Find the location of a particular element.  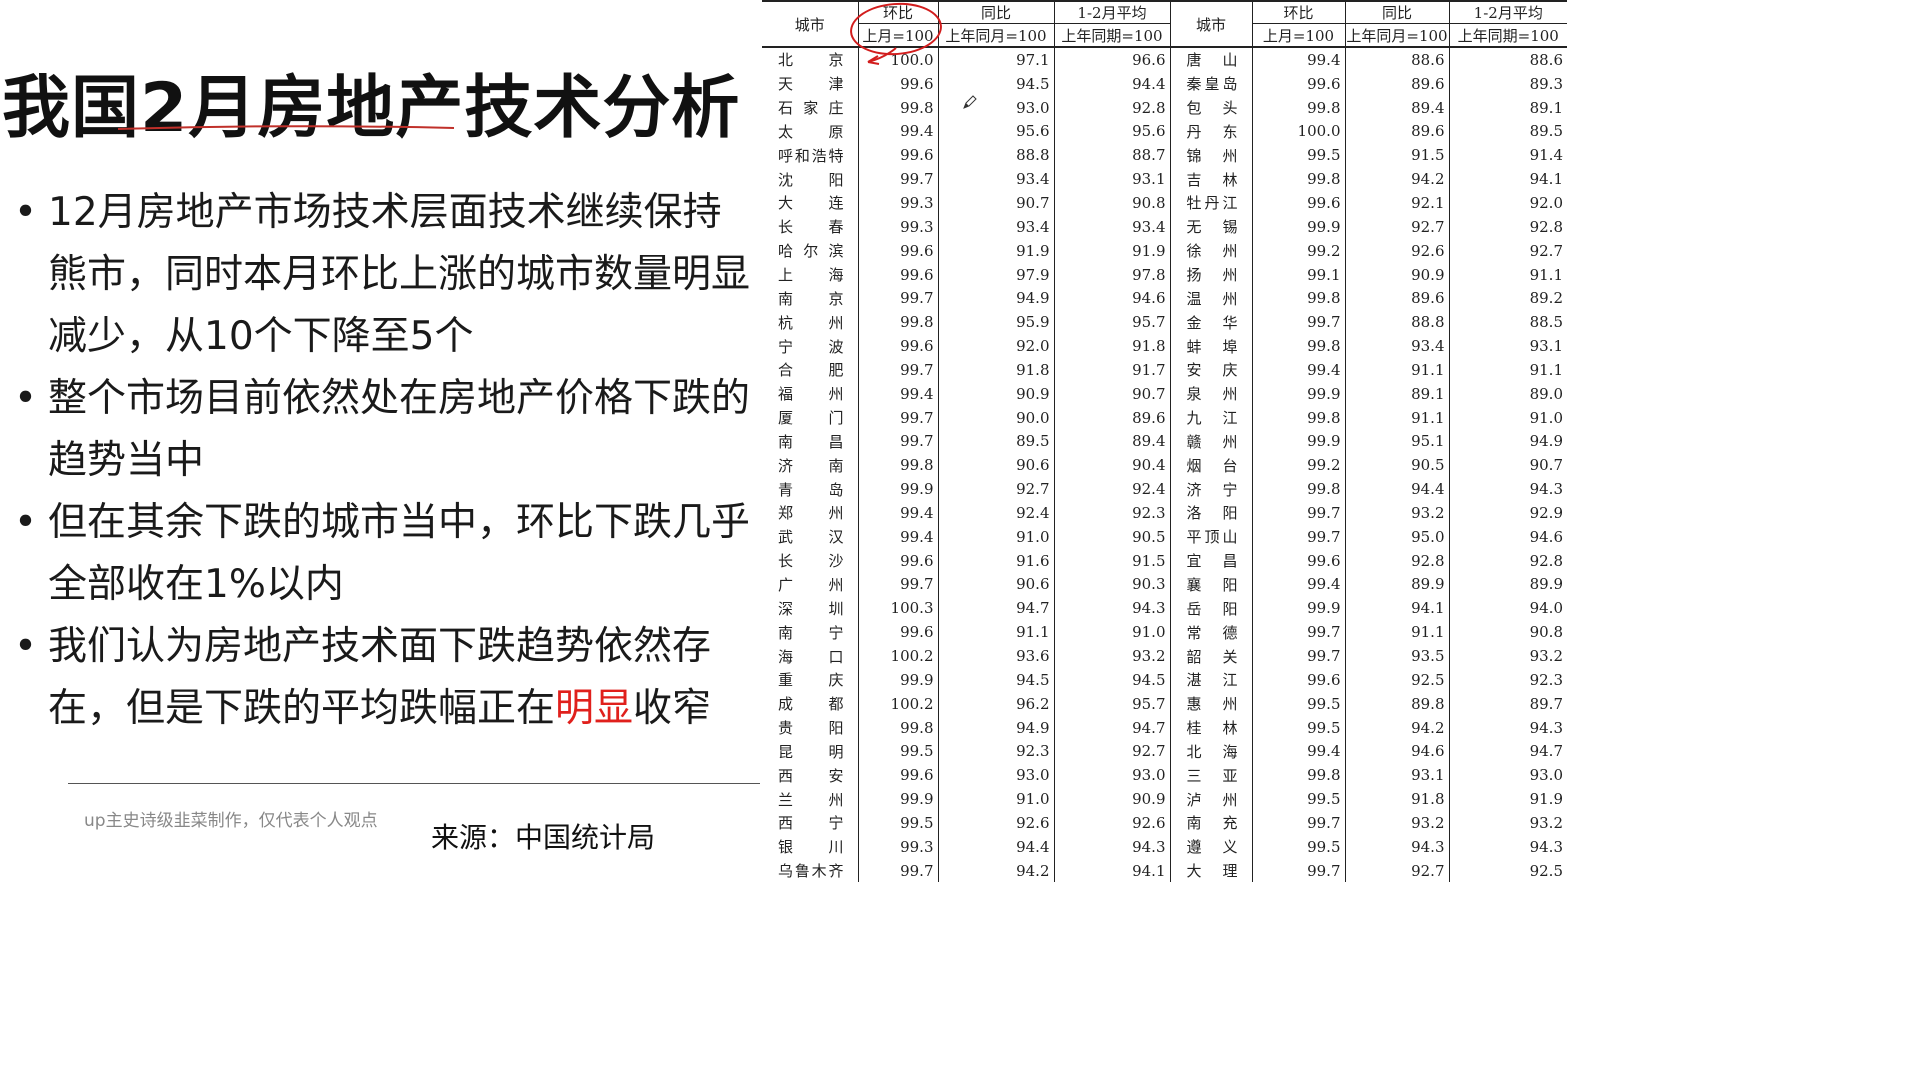

city-cell: 厦 门 is located at coordinates (810, 417).